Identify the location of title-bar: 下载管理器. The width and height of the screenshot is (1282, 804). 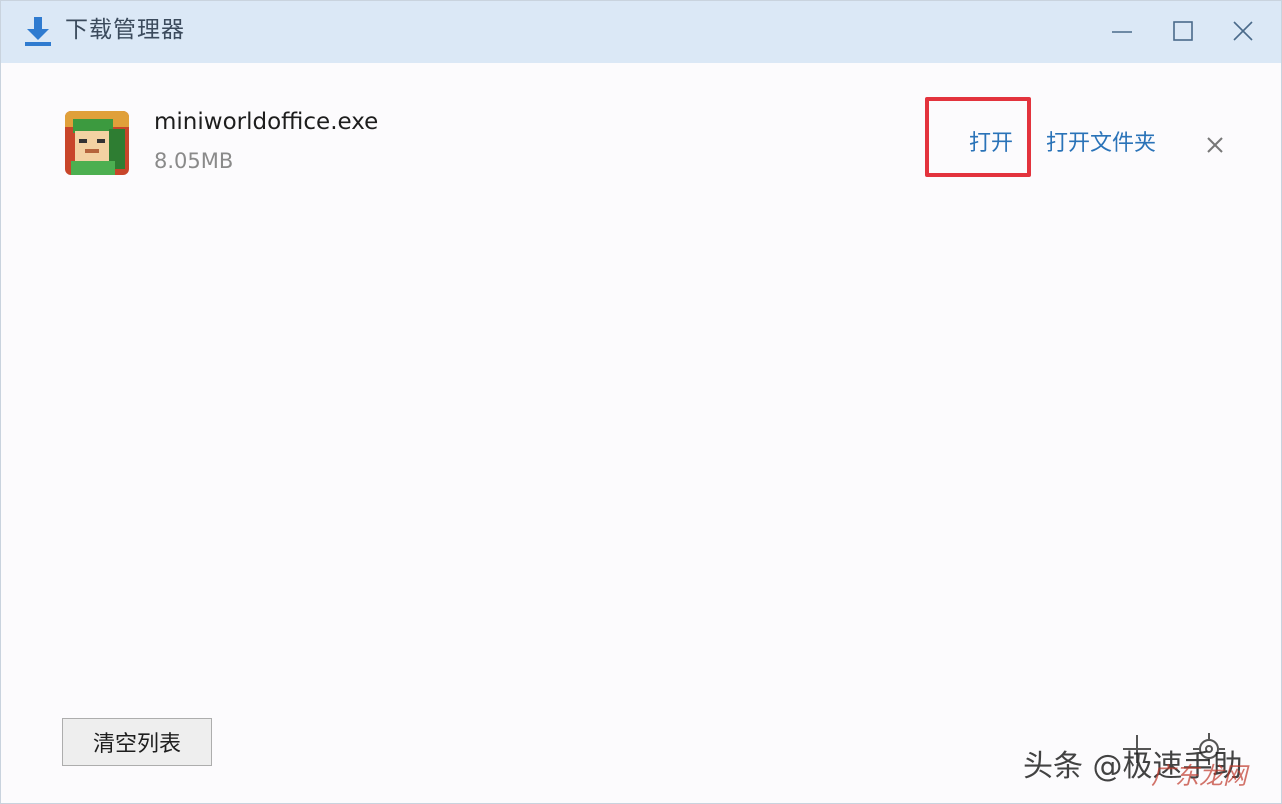
(641, 32).